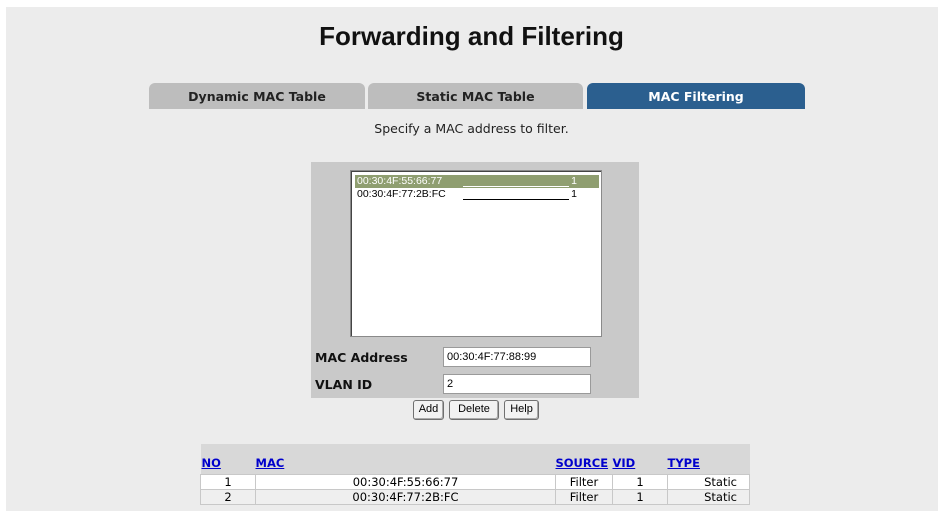 This screenshot has height=511, width=943. What do you see at coordinates (401, 194) in the screenshot?
I see `list-item-mac: 00:30:4F:77:2B:FC` at bounding box center [401, 194].